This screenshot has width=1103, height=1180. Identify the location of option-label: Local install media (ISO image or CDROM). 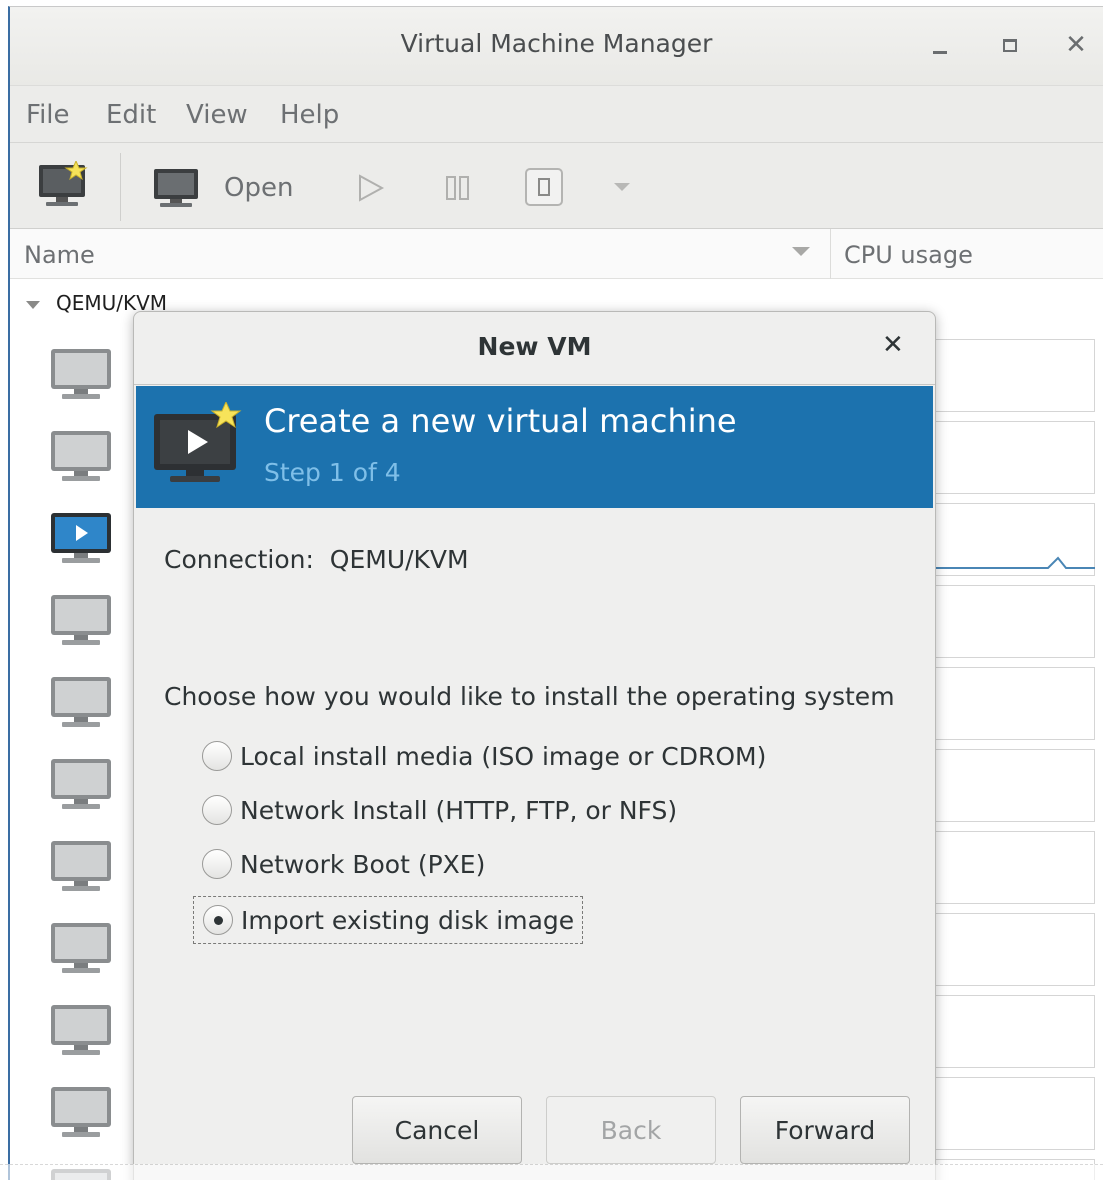
(503, 756).